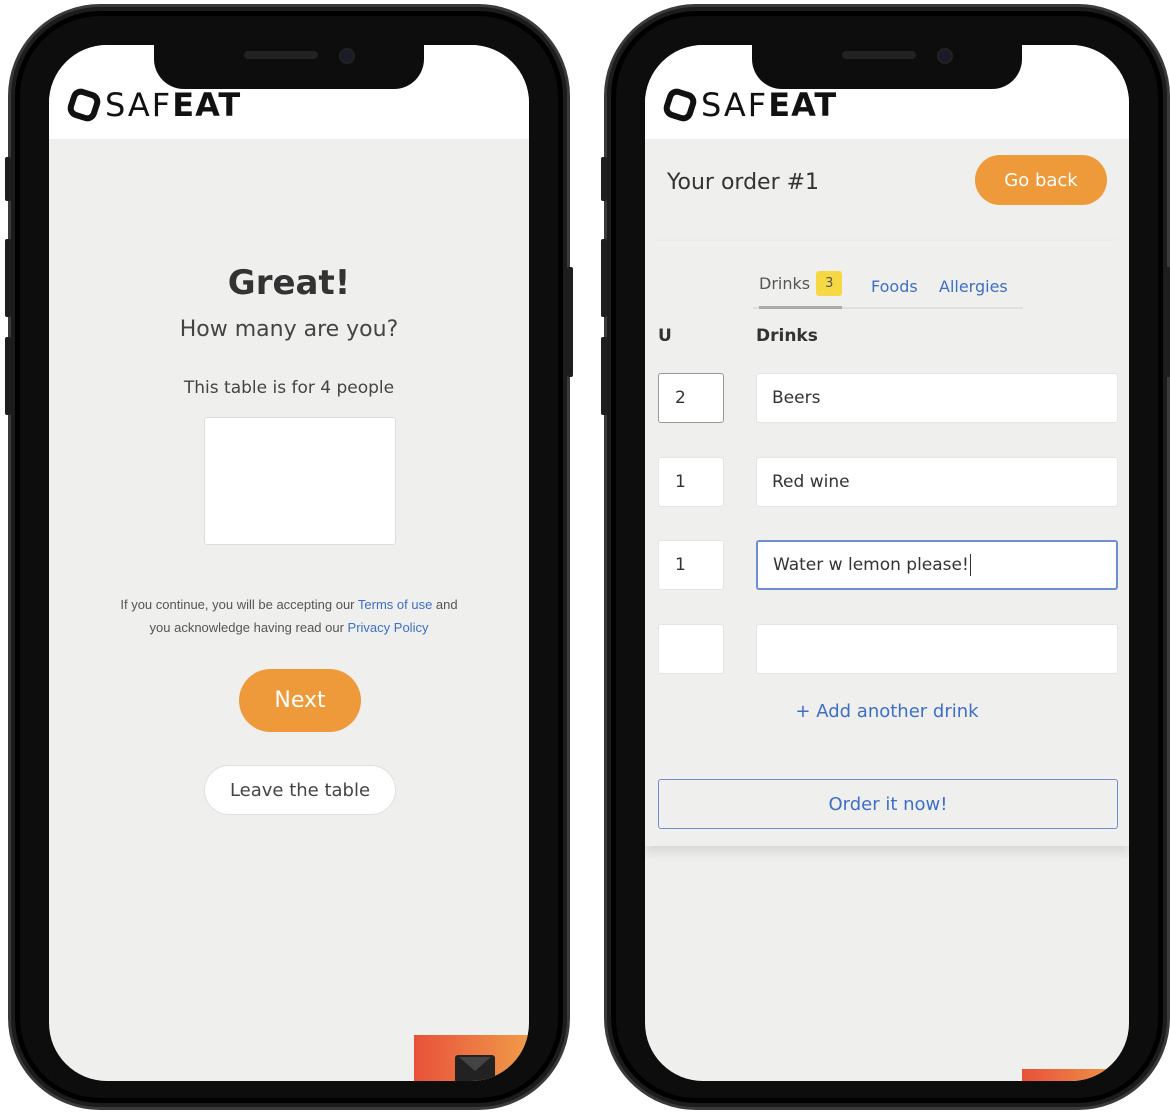 The height and width of the screenshot is (1113, 1170). What do you see at coordinates (289, 283) in the screenshot?
I see `page-title: Great!` at bounding box center [289, 283].